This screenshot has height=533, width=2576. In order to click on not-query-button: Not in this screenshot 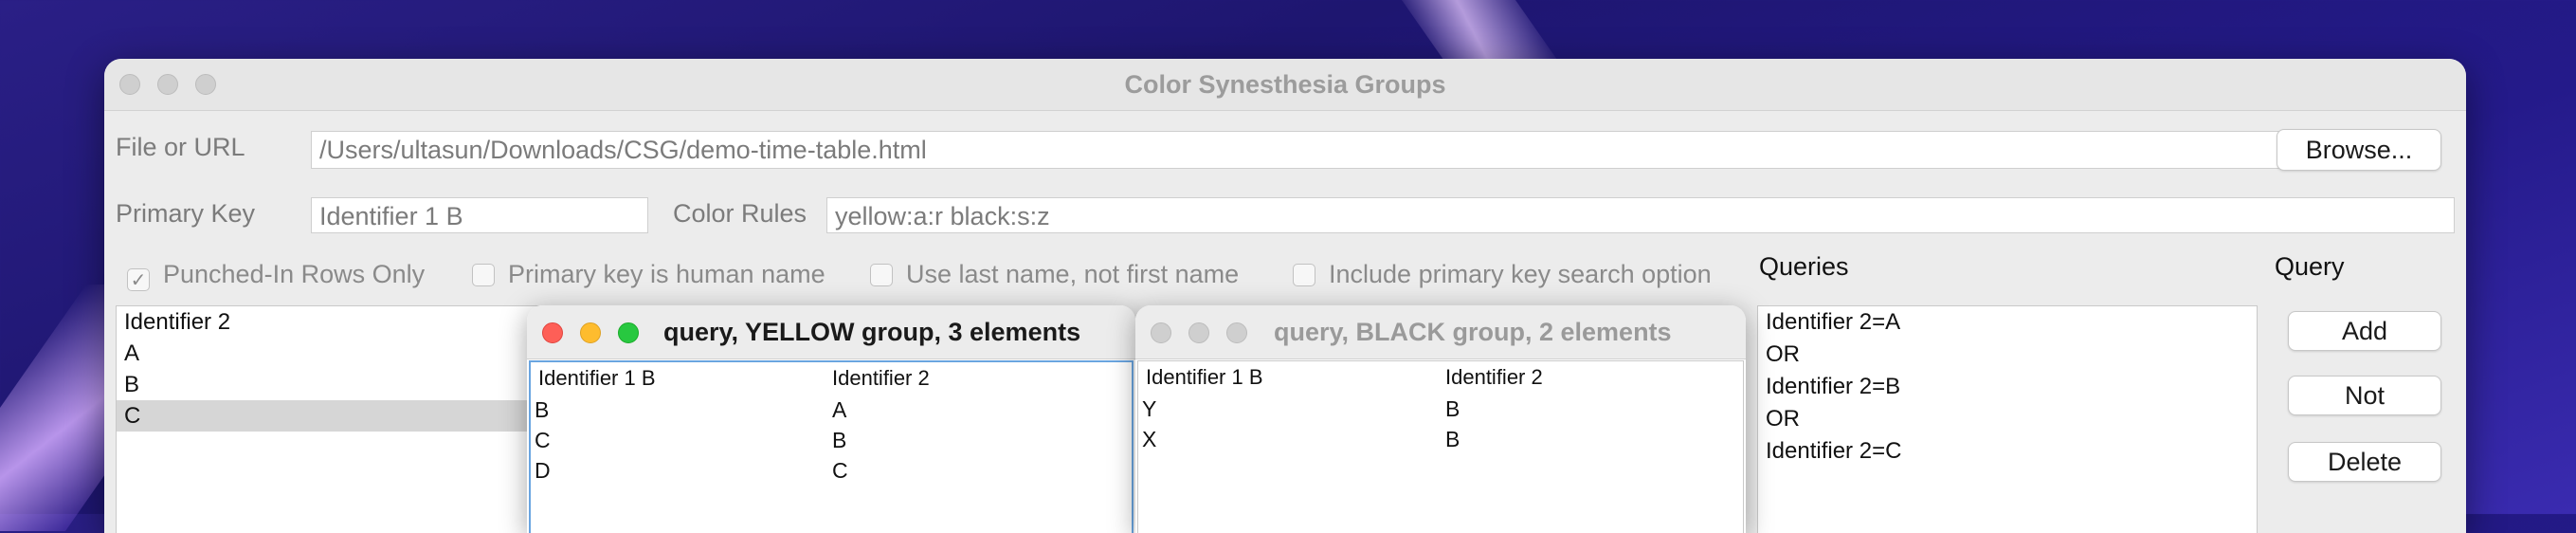, I will do `click(2364, 395)`.